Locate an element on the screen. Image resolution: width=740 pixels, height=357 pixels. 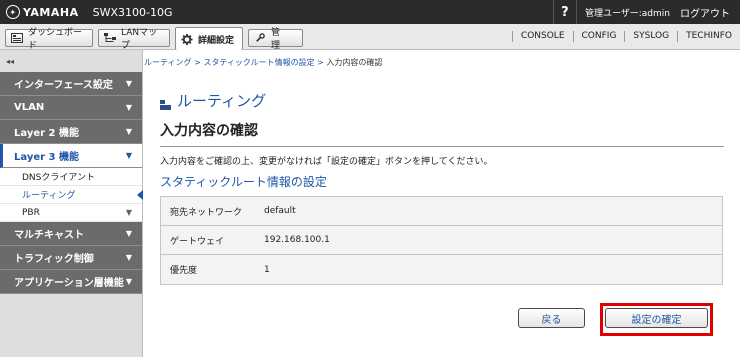
sidebar-subitem-label: DNSクライアント is located at coordinates (59, 178).